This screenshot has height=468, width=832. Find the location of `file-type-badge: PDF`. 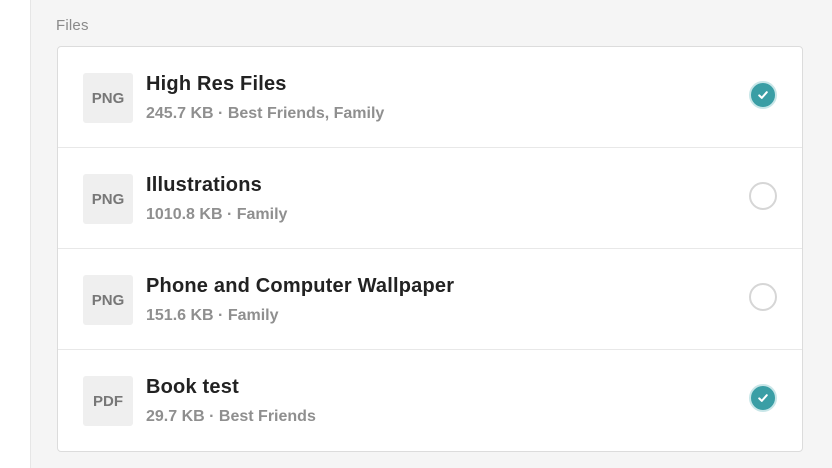

file-type-badge: PDF is located at coordinates (108, 401).